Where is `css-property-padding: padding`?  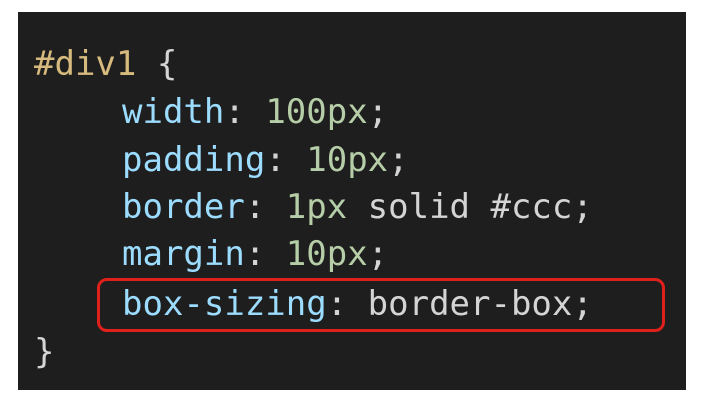
css-property-padding: padding is located at coordinates (194, 160).